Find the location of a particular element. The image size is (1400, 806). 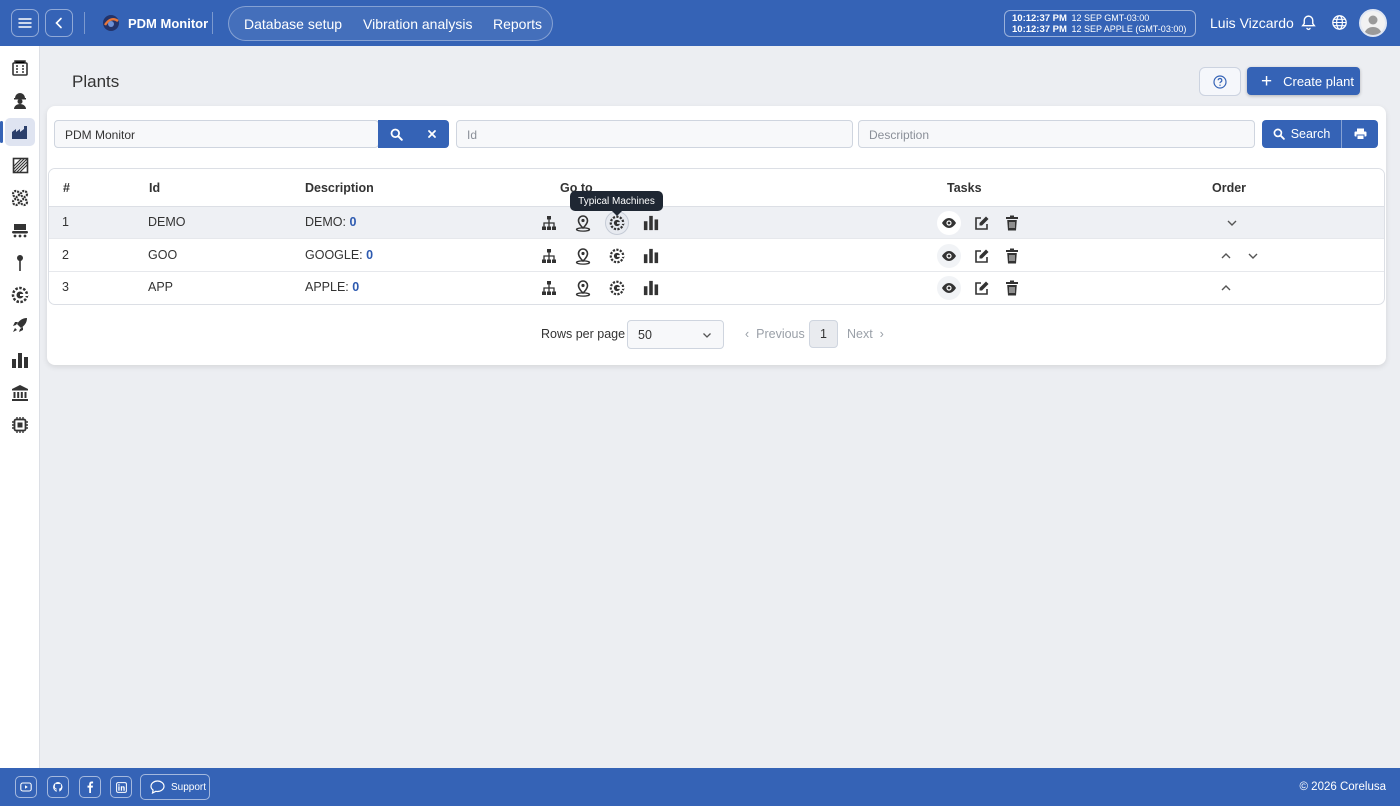

create-plant-button: + Create plant is located at coordinates (1303, 81).